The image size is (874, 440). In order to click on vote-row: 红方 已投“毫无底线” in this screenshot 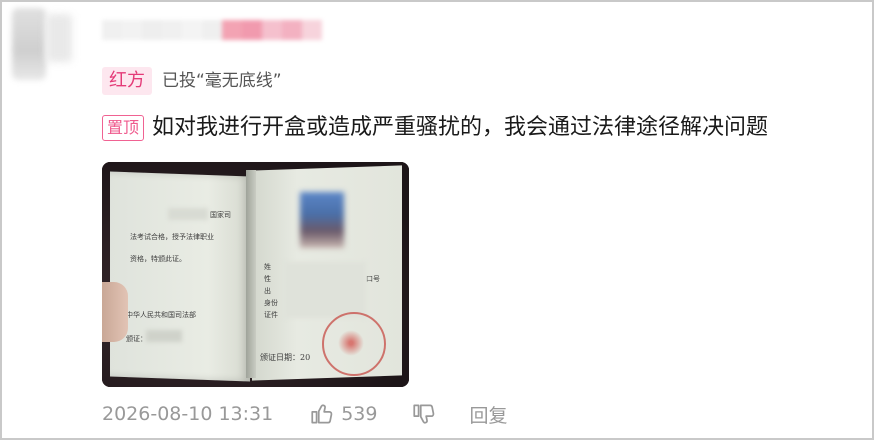, I will do `click(192, 81)`.